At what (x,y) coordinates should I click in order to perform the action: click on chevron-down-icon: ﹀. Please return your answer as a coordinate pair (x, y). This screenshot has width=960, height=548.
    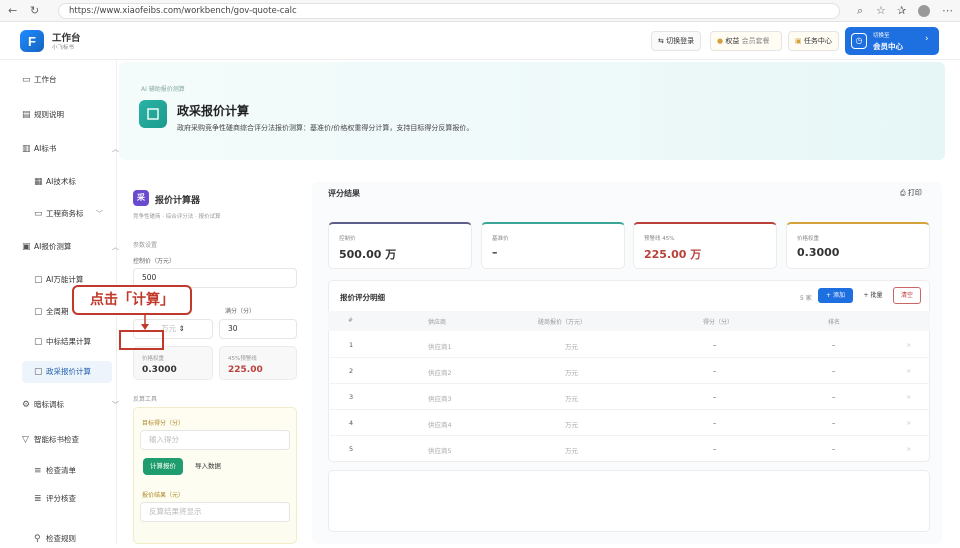
    Looking at the image, I should click on (115, 405).